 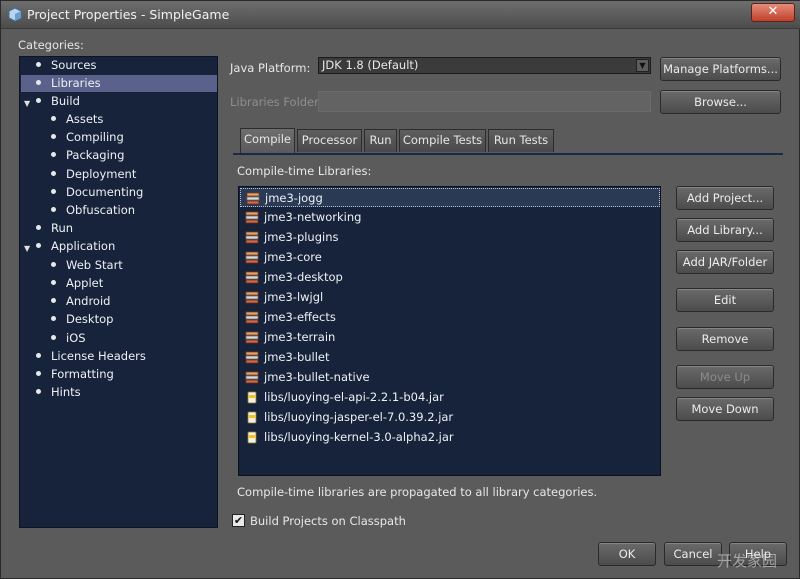 What do you see at coordinates (450, 297) in the screenshot?
I see `list-item: jme3-lwjgl` at bounding box center [450, 297].